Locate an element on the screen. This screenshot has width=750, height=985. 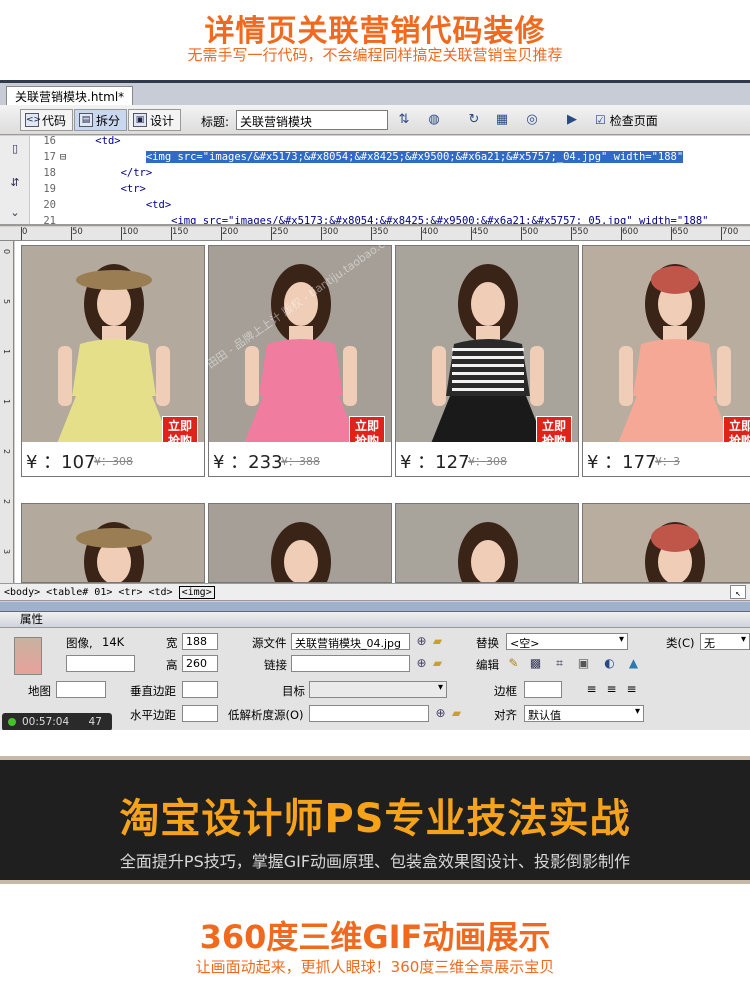
validate-markup-icon: ▶ is located at coordinates (572, 120).